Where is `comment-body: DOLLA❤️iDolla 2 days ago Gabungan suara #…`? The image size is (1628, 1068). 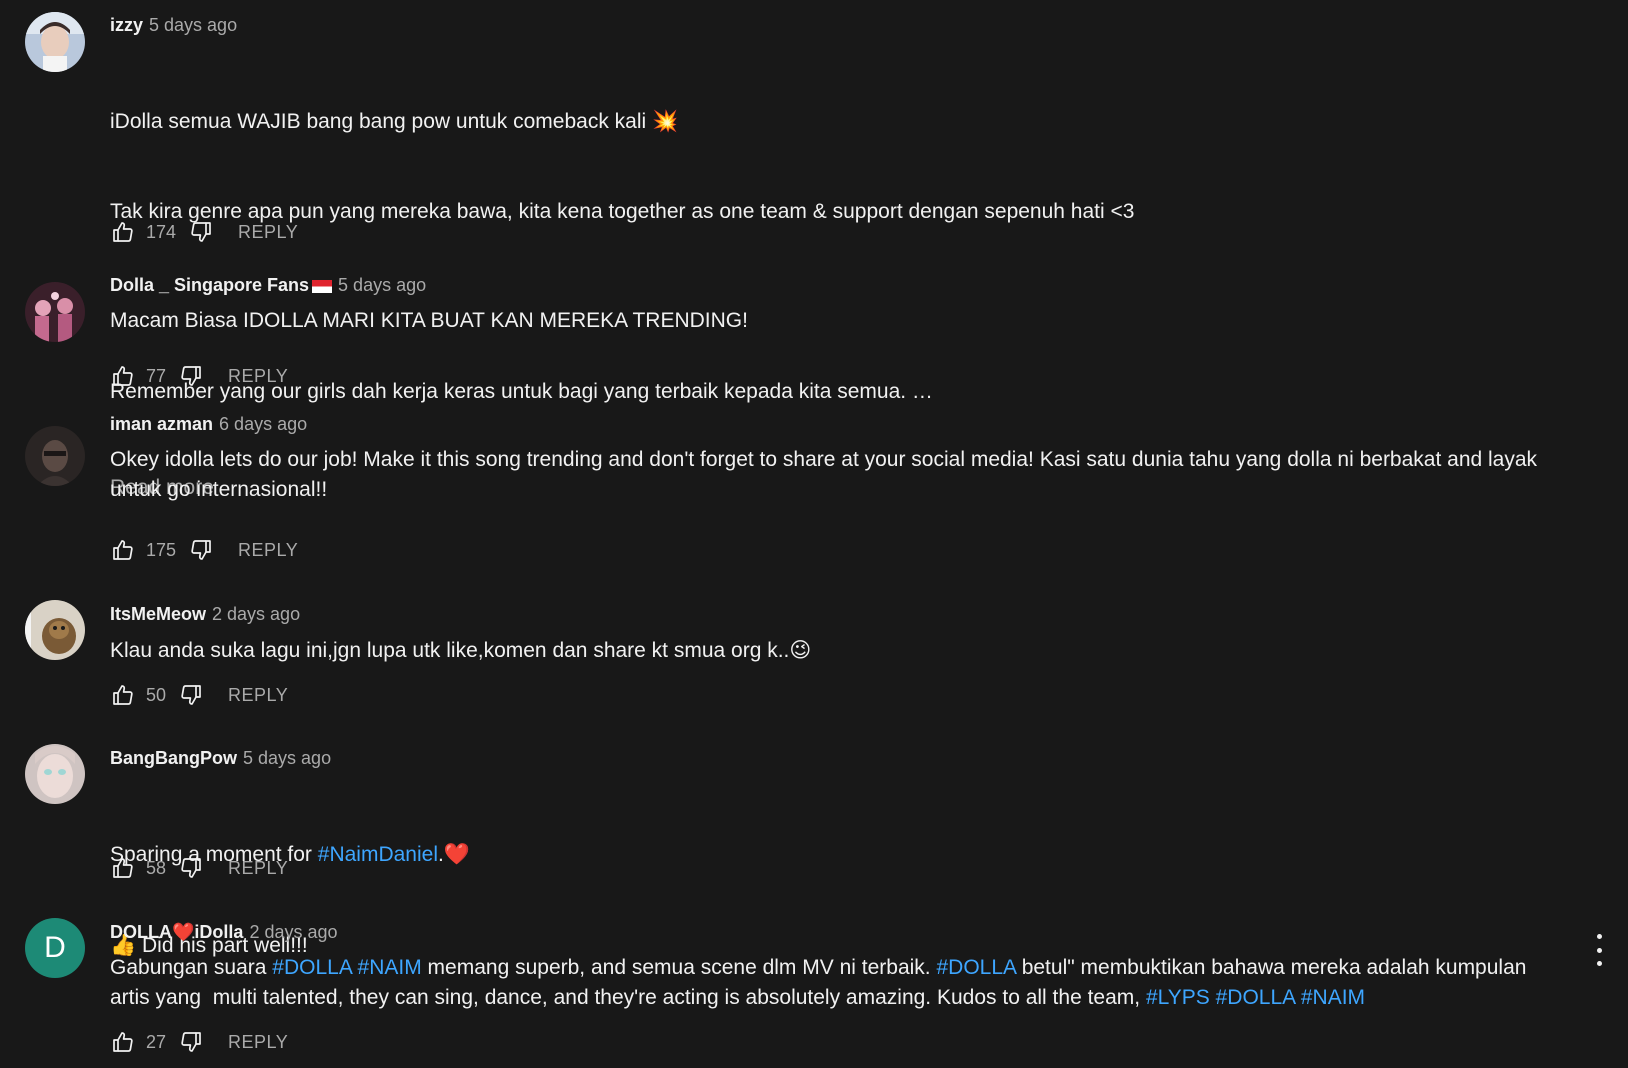 comment-body: DOLLA❤️iDolla 2 days ago Gabungan suara #… is located at coordinates (839, 966).